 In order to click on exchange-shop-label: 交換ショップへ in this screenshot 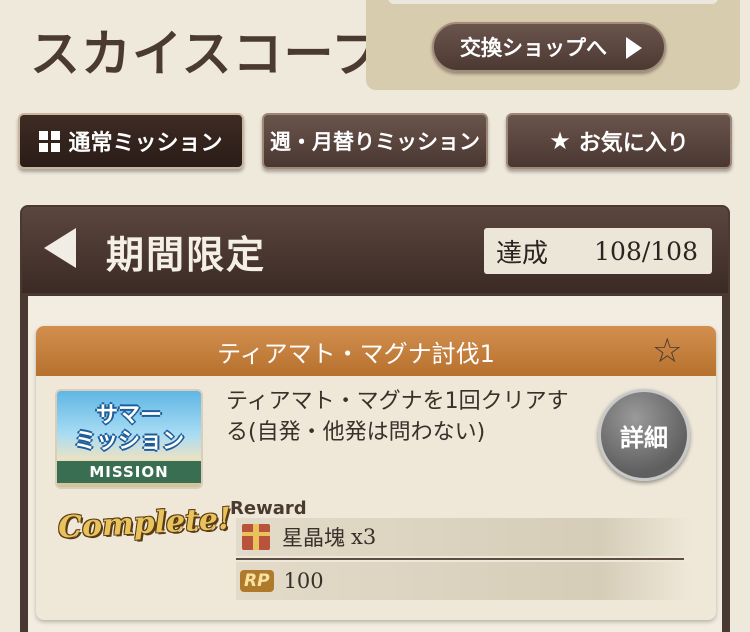, I will do `click(533, 48)`.